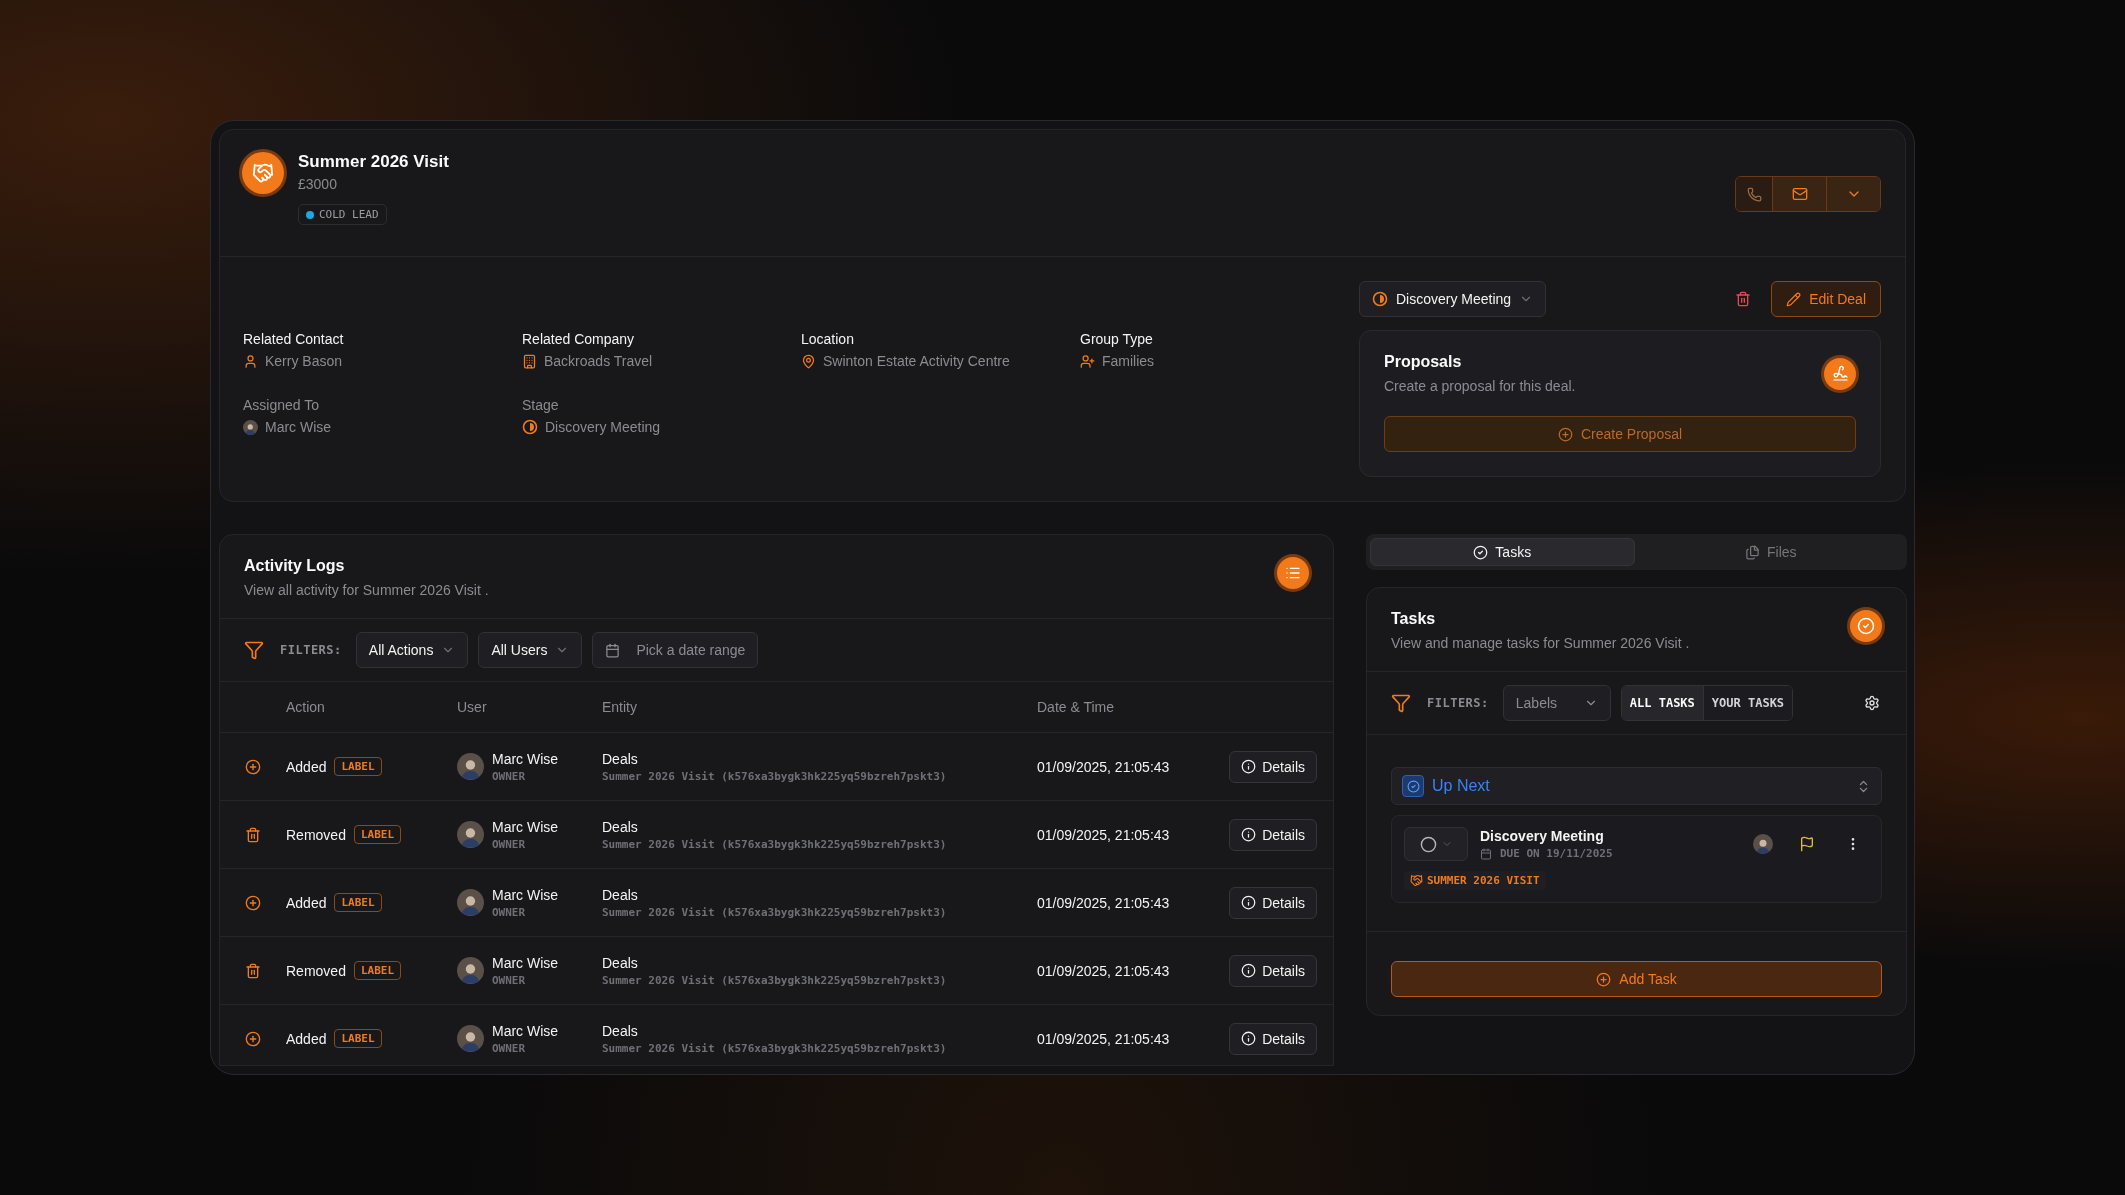 The width and height of the screenshot is (2125, 1195). Describe the element at coordinates (294, 339) in the screenshot. I see `detail-label: Related Contact` at that location.